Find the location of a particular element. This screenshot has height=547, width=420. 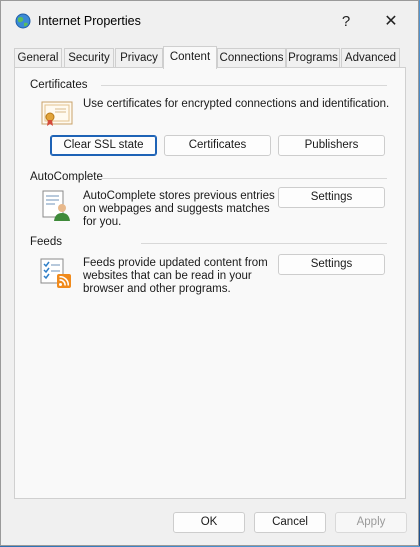

window-title: Internet Properties is located at coordinates (89, 21).